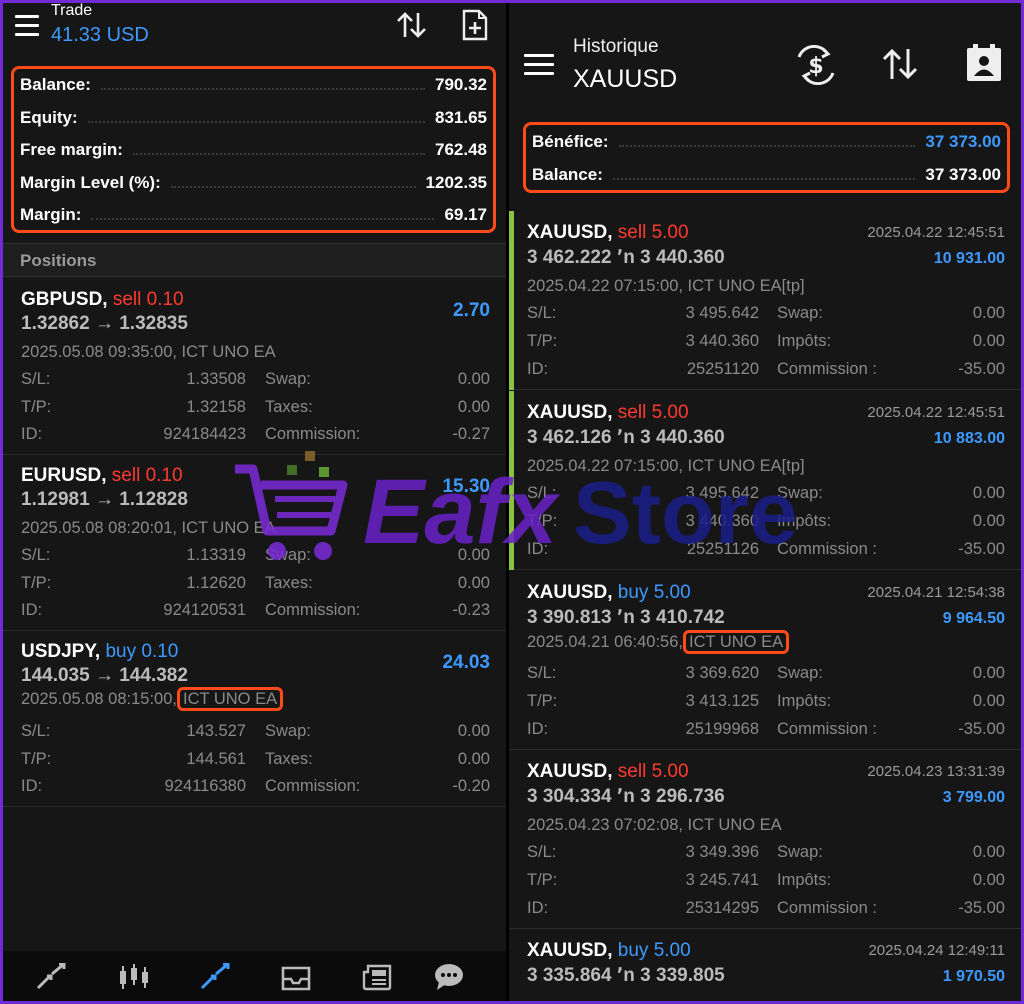 Image resolution: width=1024 pixels, height=1004 pixels. I want to click on summary-row-margin-level: Margin Level (%): 1202.35, so click(253, 182).